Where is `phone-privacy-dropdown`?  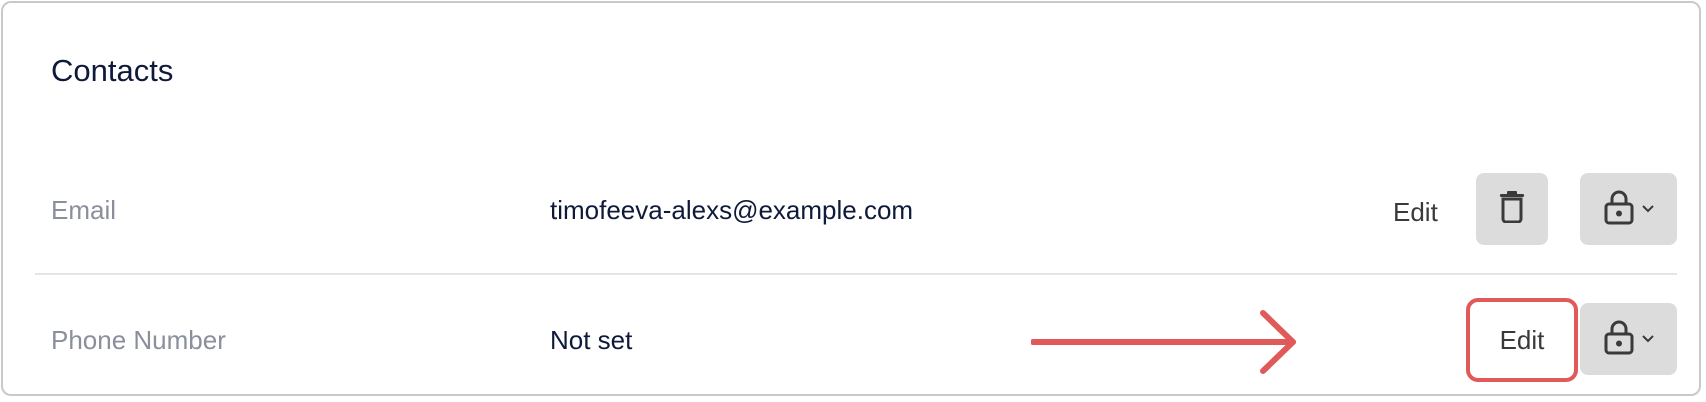 phone-privacy-dropdown is located at coordinates (1628, 339).